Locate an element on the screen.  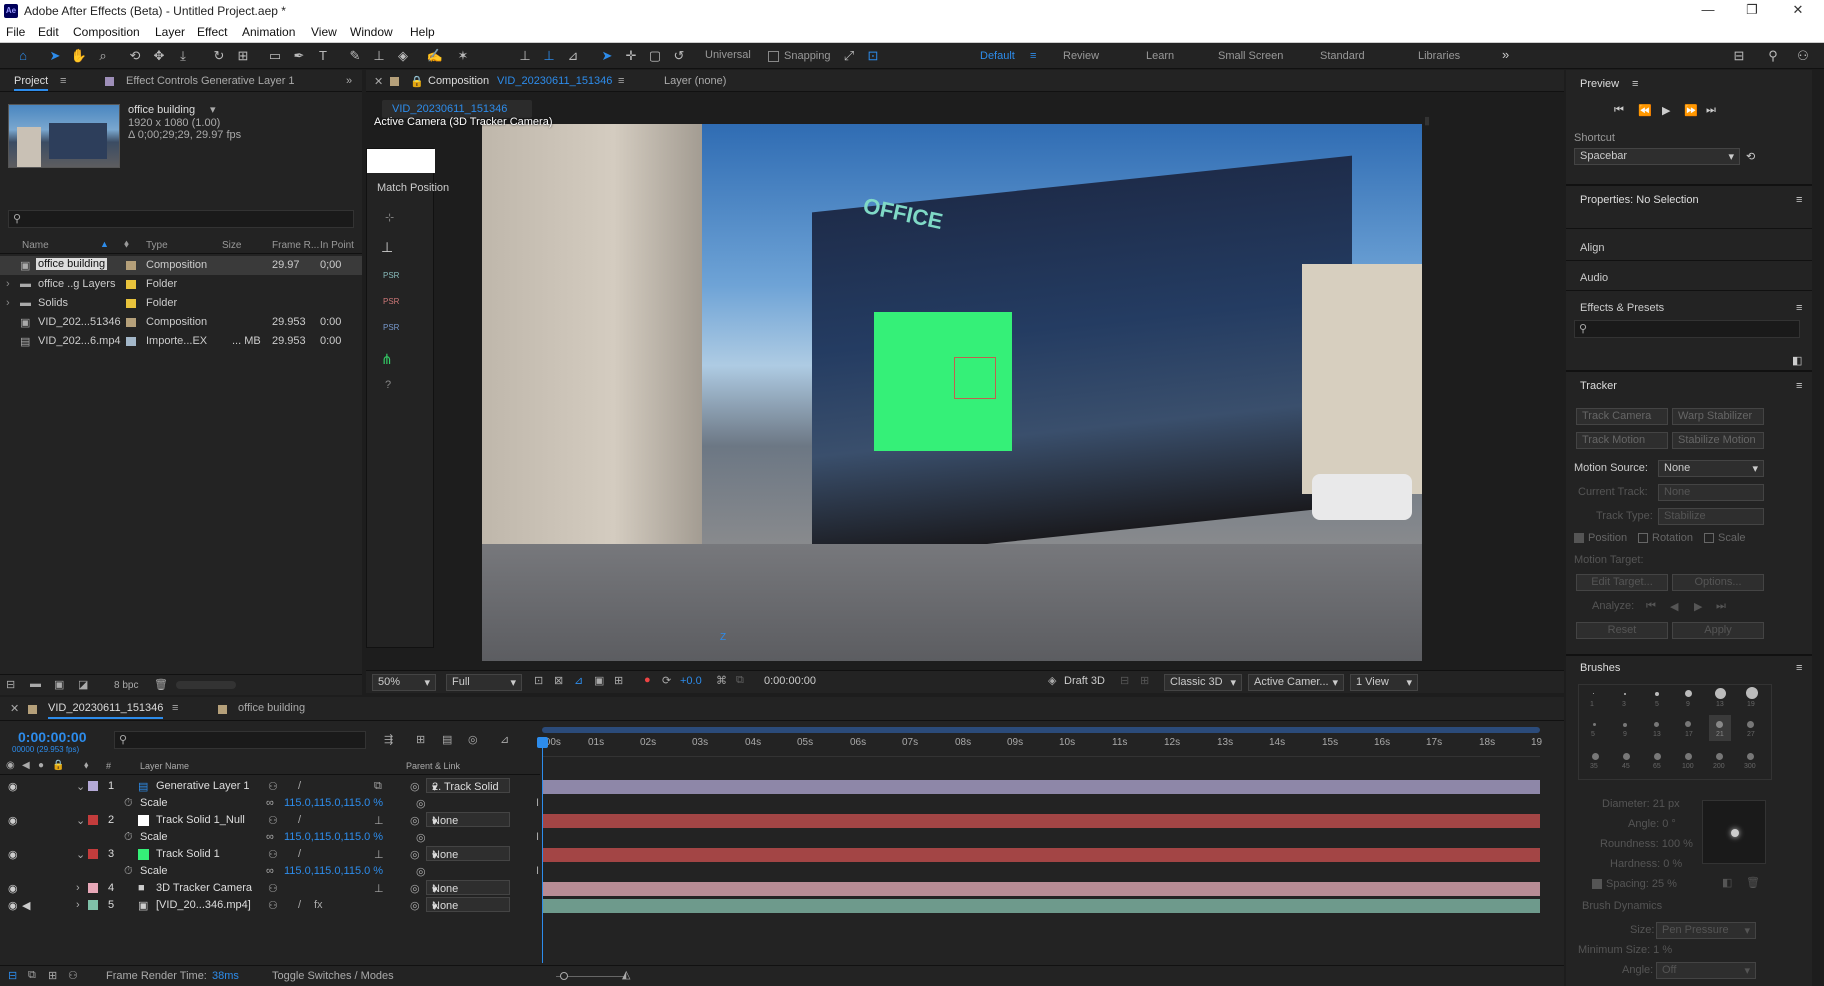
menu-edit: Edit is located at coordinates (48, 32).